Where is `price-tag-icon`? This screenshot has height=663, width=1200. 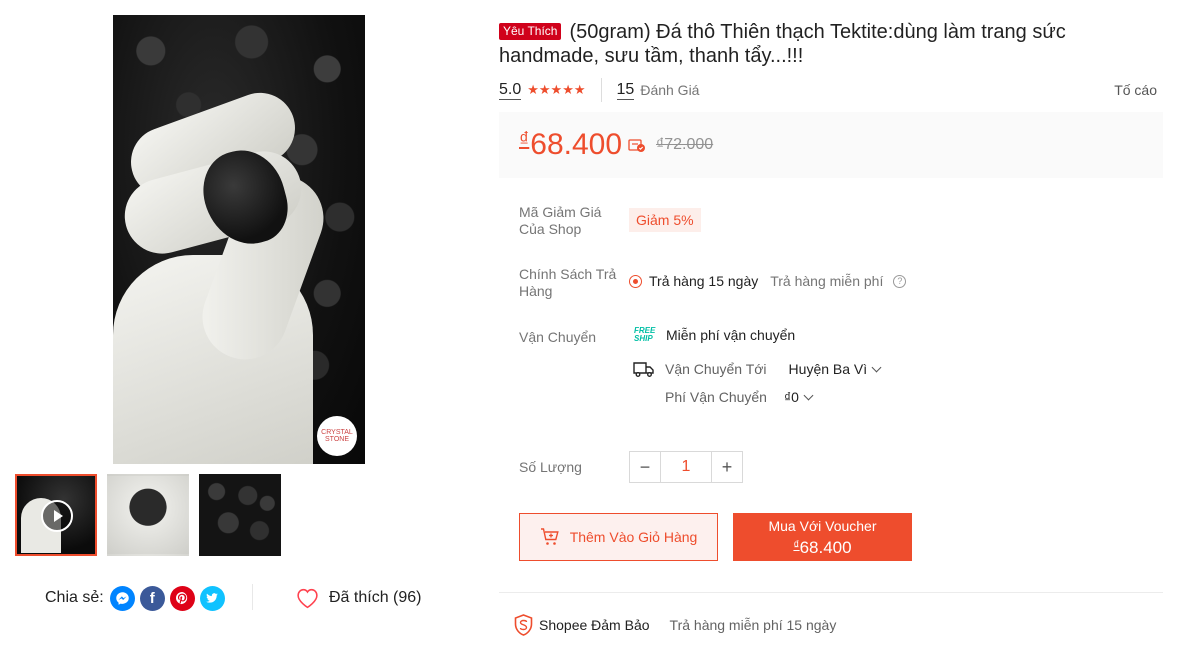 price-tag-icon is located at coordinates (637, 145).